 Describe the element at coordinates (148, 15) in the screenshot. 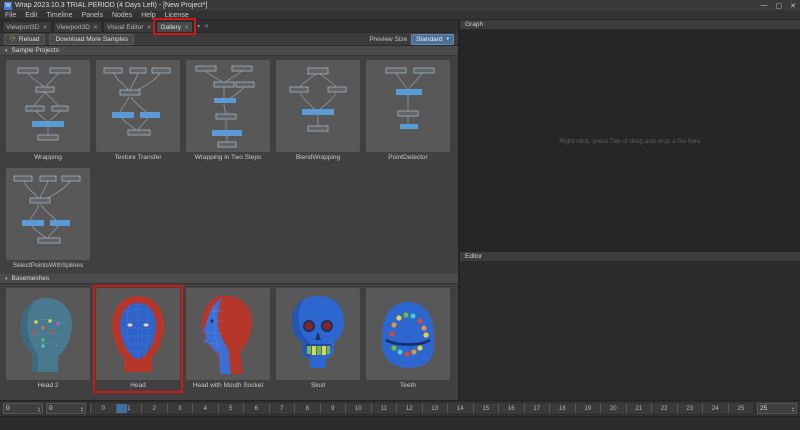

I see `menu-item-help: Help` at that location.